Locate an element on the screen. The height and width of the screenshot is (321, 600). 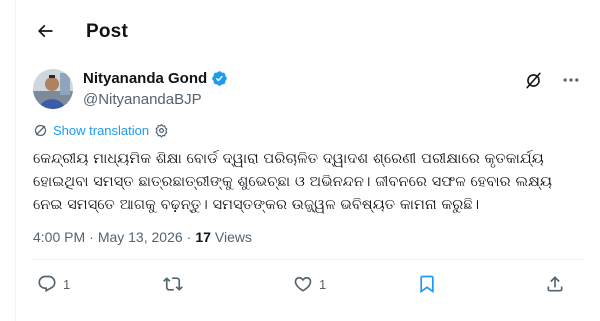
views-label: Views is located at coordinates (233, 237).